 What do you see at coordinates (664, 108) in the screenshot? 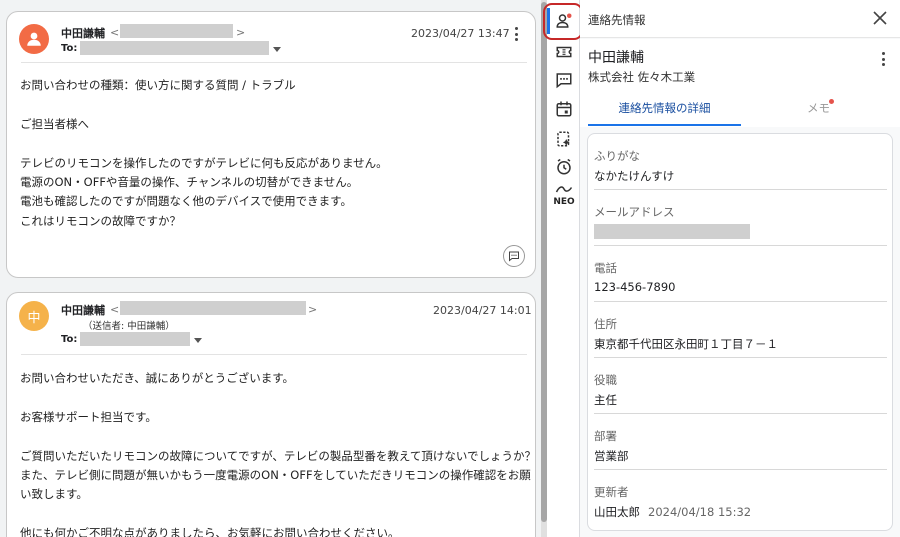
I see `tab-label: 連絡先情報の詳細` at bounding box center [664, 108].